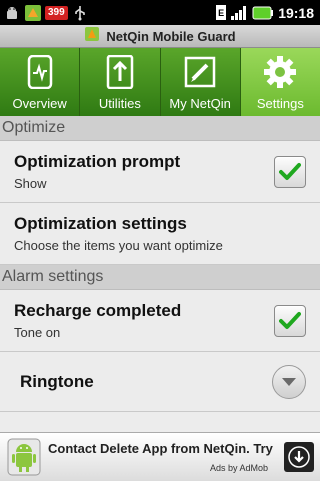 The height and width of the screenshot is (481, 320). I want to click on tab-overview: Overview, so click(40, 82).